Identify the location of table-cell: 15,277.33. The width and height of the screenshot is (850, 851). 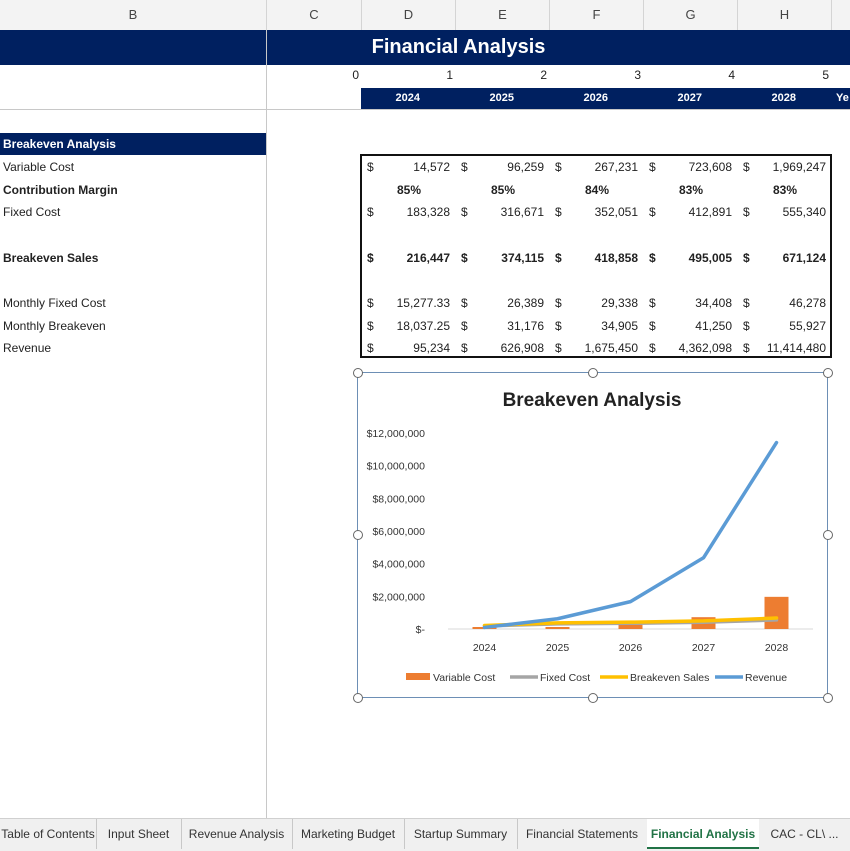
(410, 303).